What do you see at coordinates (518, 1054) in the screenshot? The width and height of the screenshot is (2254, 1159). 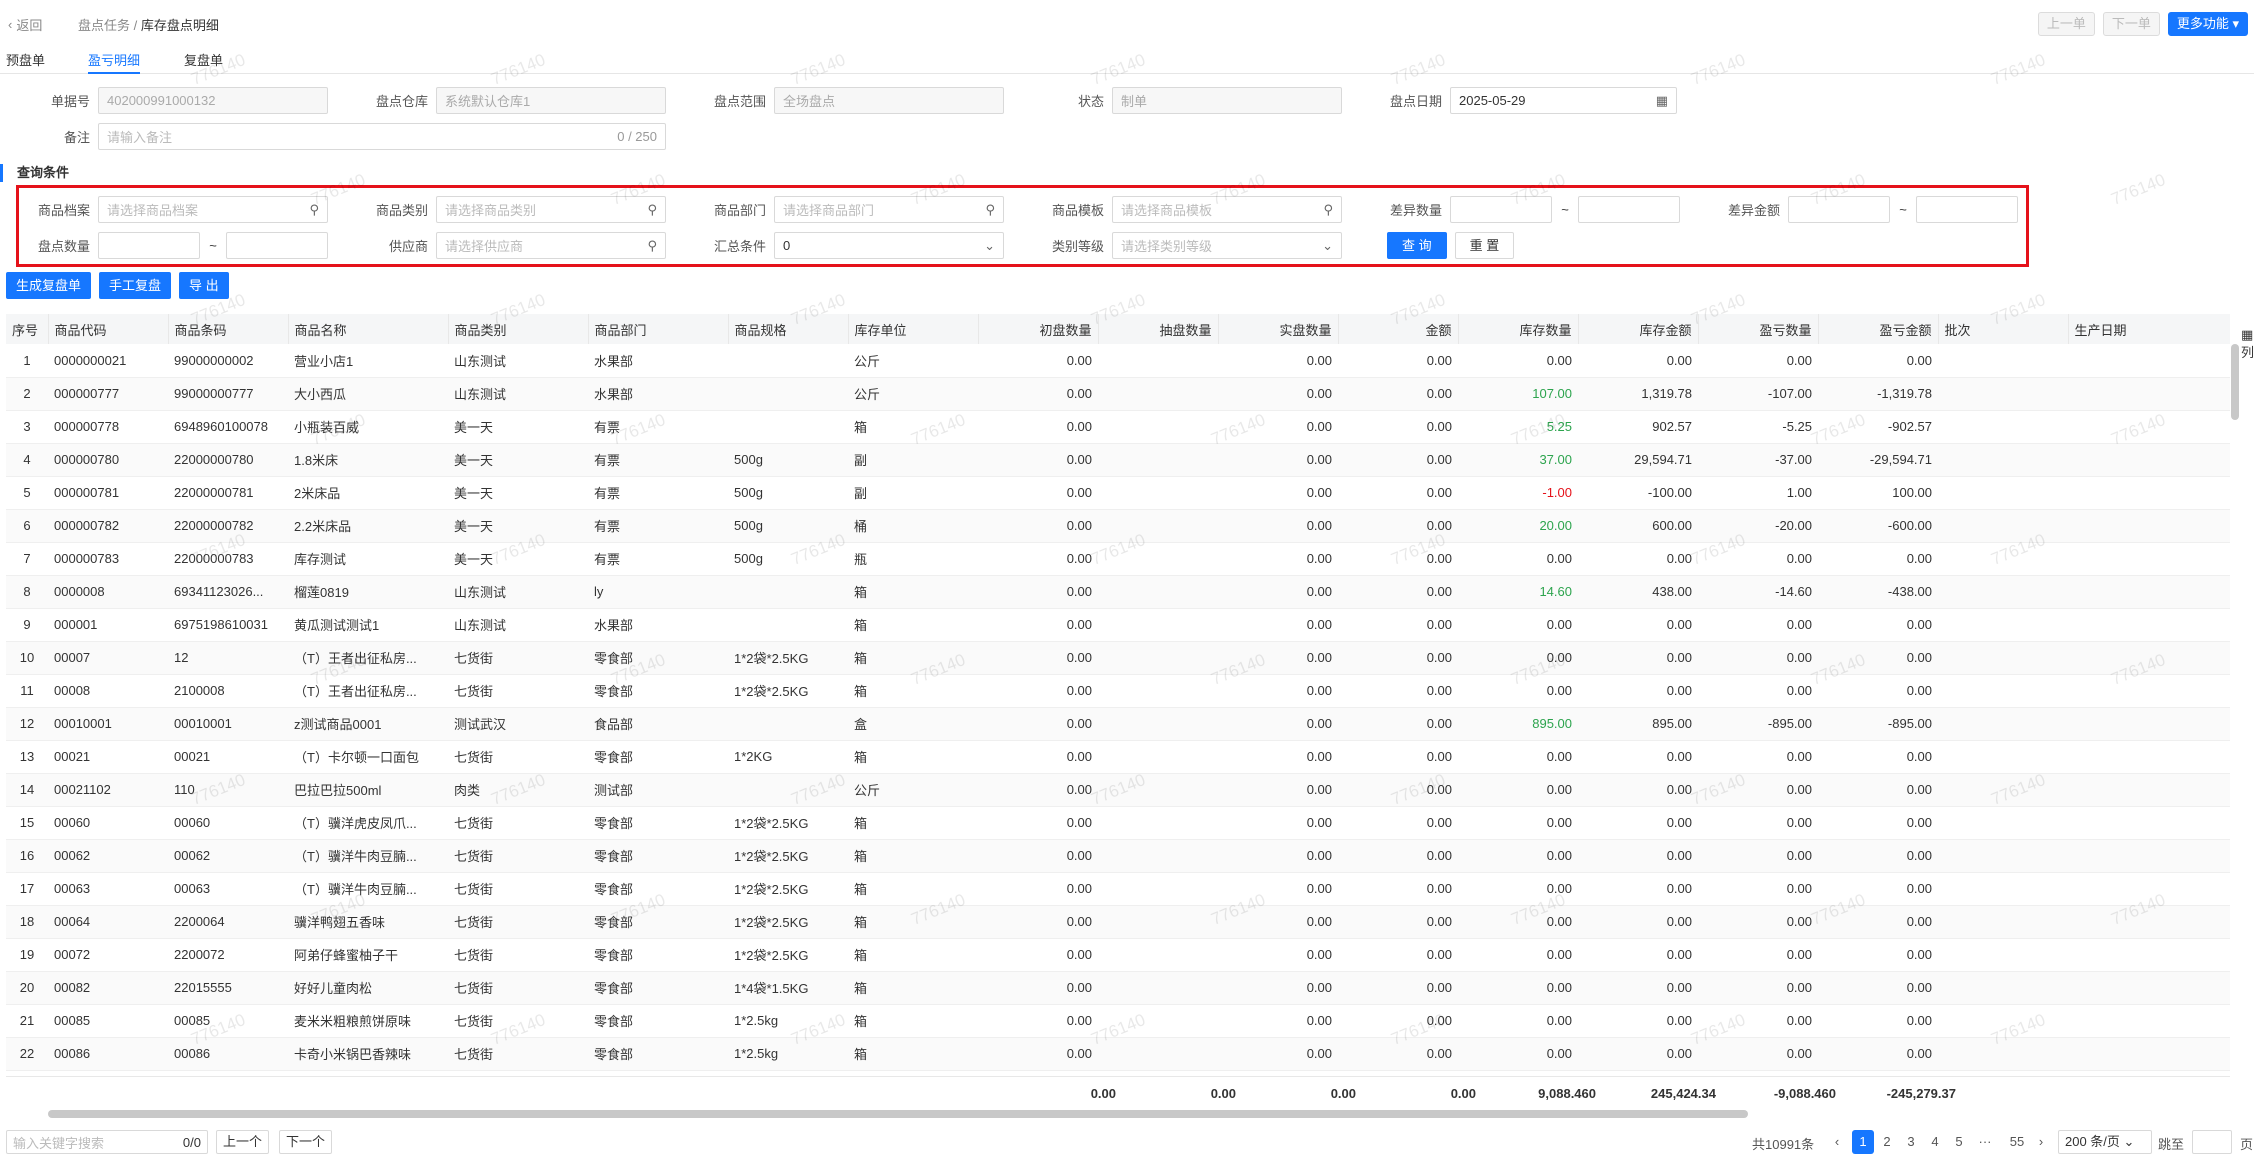 I see `table-cell: 七货街` at bounding box center [518, 1054].